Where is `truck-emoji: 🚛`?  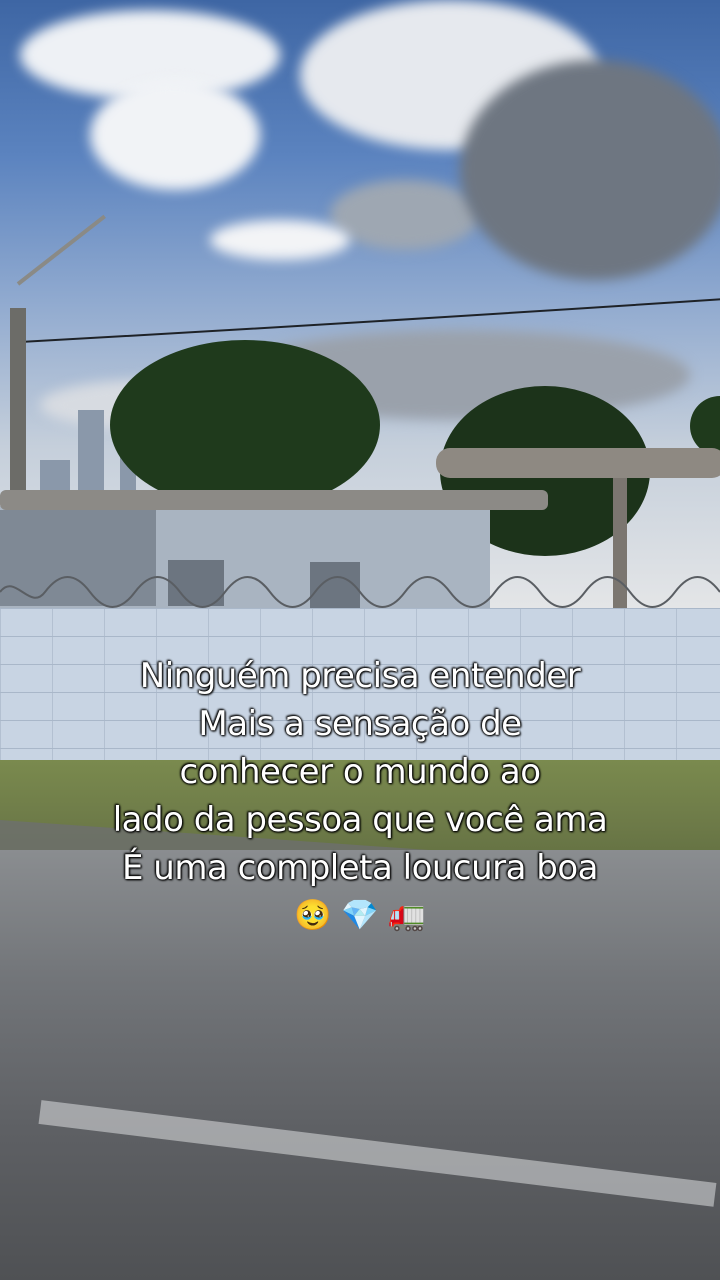 truck-emoji: 🚛 is located at coordinates (407, 915).